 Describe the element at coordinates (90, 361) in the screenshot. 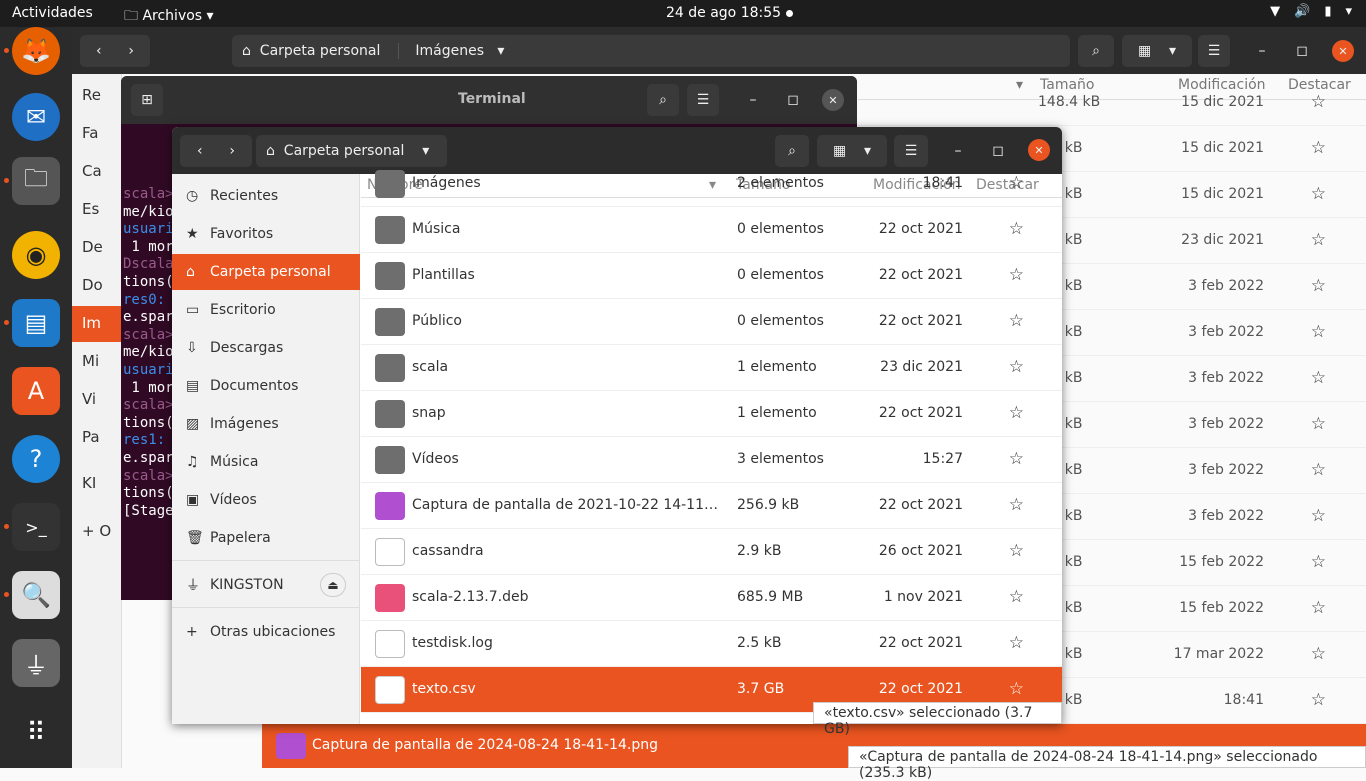

I see `back-sidebar-item: Mi` at that location.